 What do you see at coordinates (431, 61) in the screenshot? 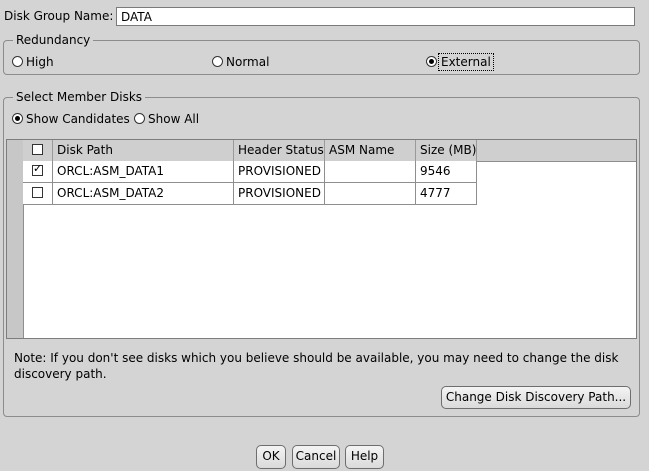
I see `redundancy-external-radio` at bounding box center [431, 61].